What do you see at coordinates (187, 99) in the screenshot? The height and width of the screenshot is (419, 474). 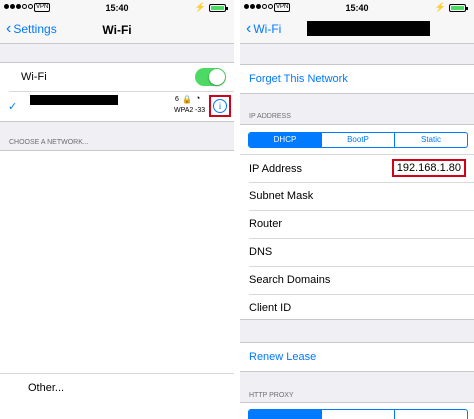 I see `lock-icon: 🔒` at bounding box center [187, 99].